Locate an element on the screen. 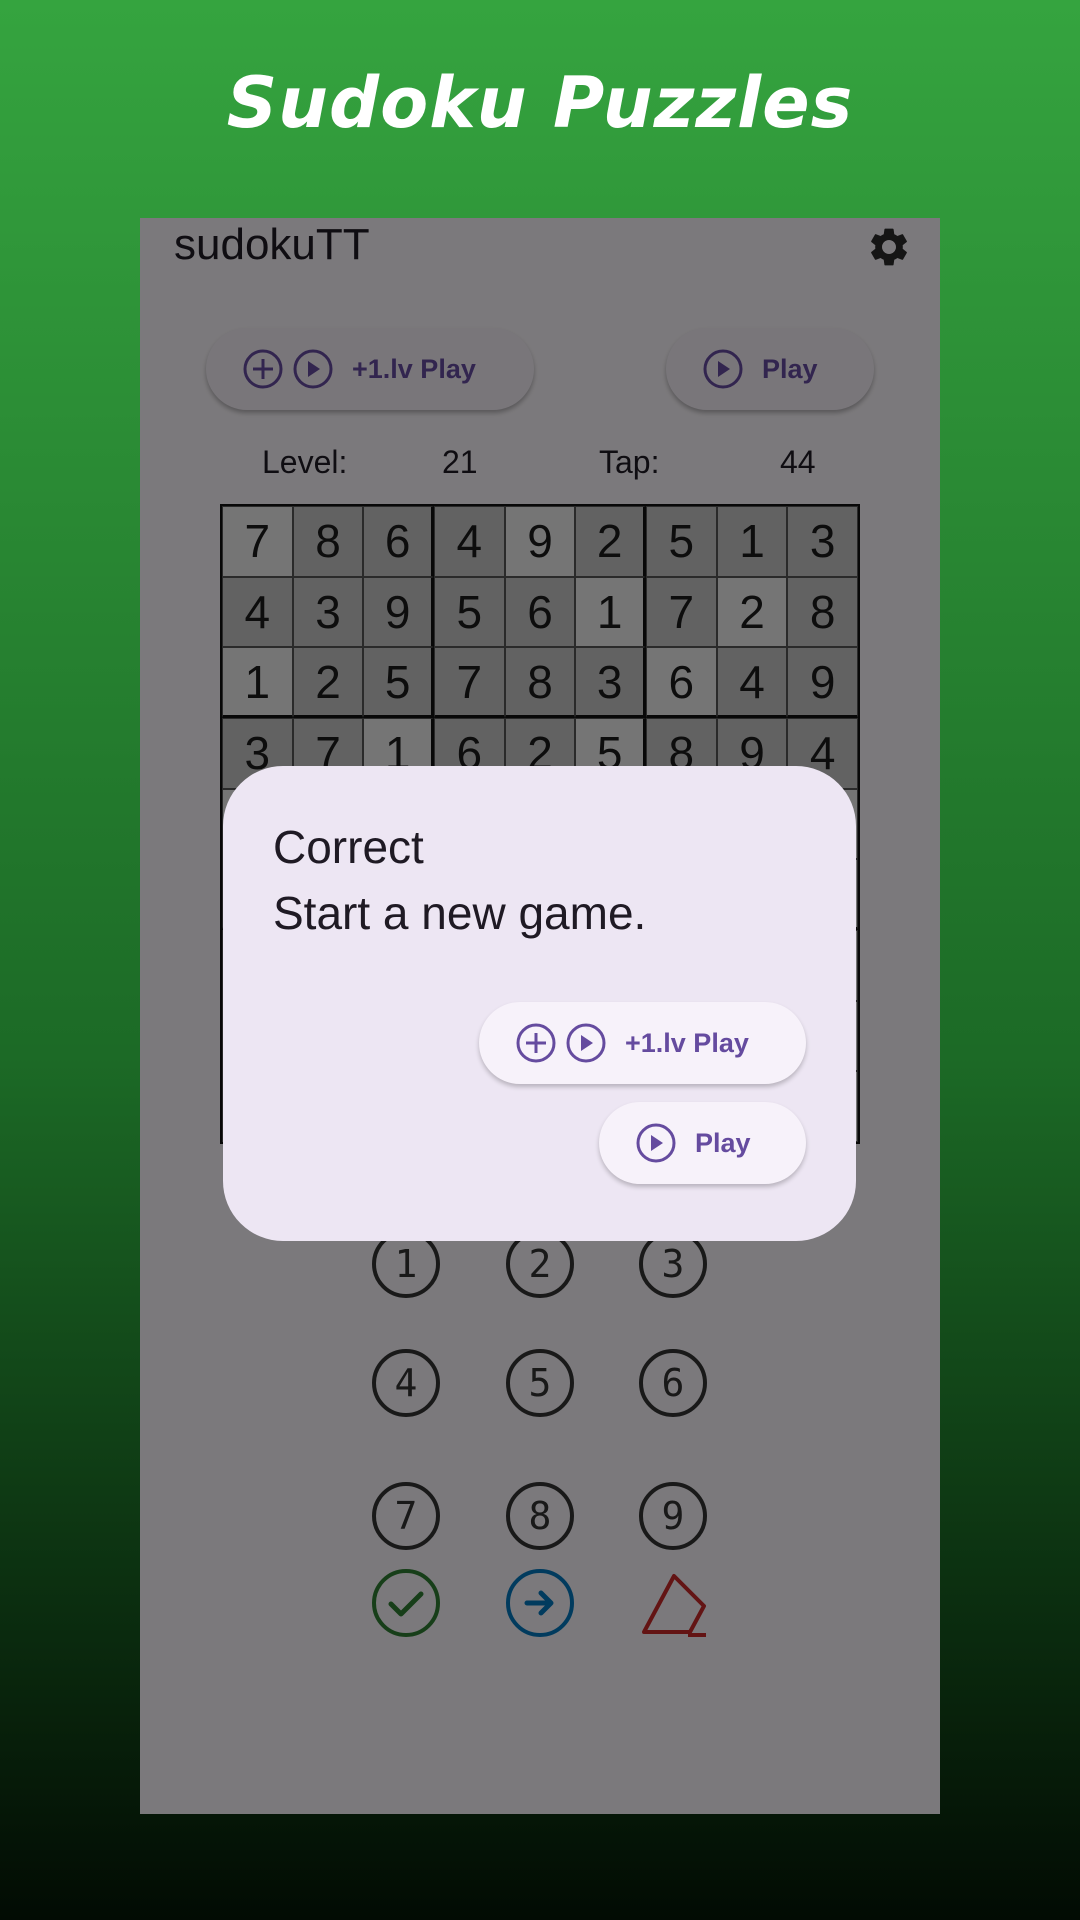 This screenshot has height=1920, width=1080. dialog-level-play-label: +1.lv Play is located at coordinates (687, 1042).